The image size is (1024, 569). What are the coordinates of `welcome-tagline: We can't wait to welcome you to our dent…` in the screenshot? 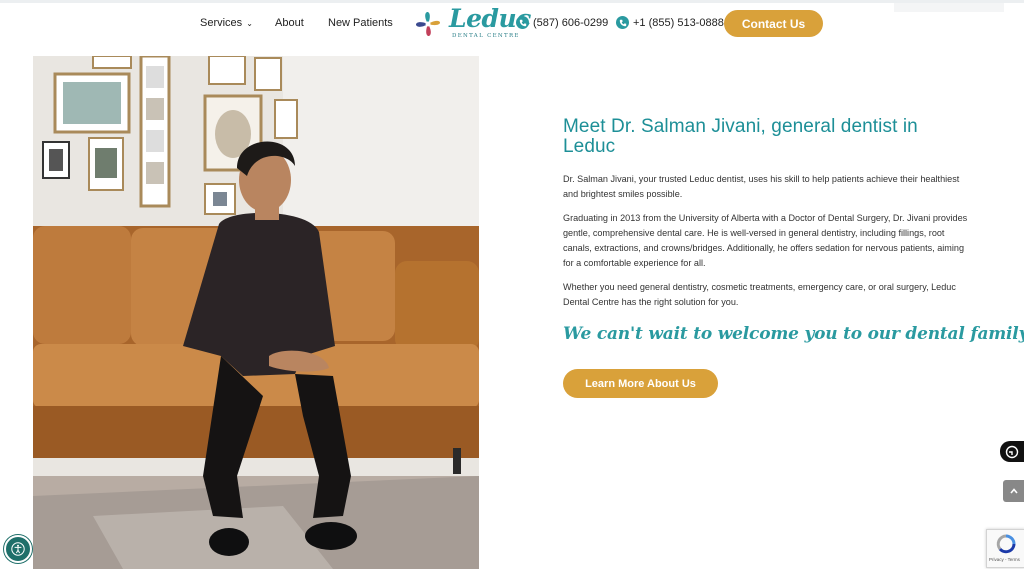 It's located at (793, 334).